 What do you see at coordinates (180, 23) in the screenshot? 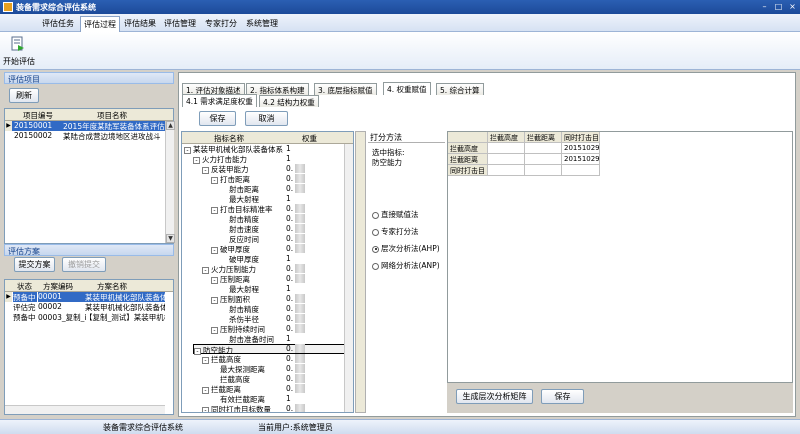
I see `menu-management: 评估管理` at bounding box center [180, 23].